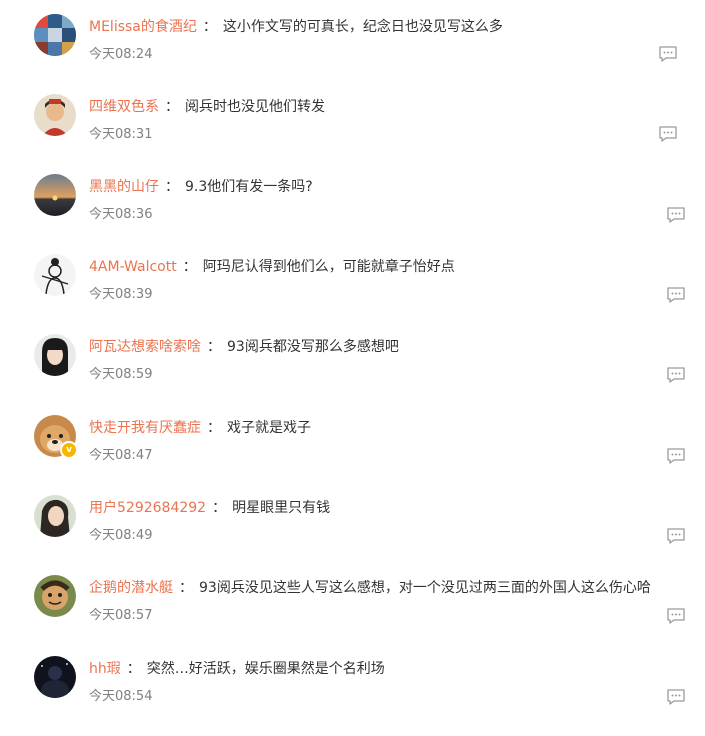 The image size is (705, 736). I want to click on user-avatar: v, so click(56, 437).